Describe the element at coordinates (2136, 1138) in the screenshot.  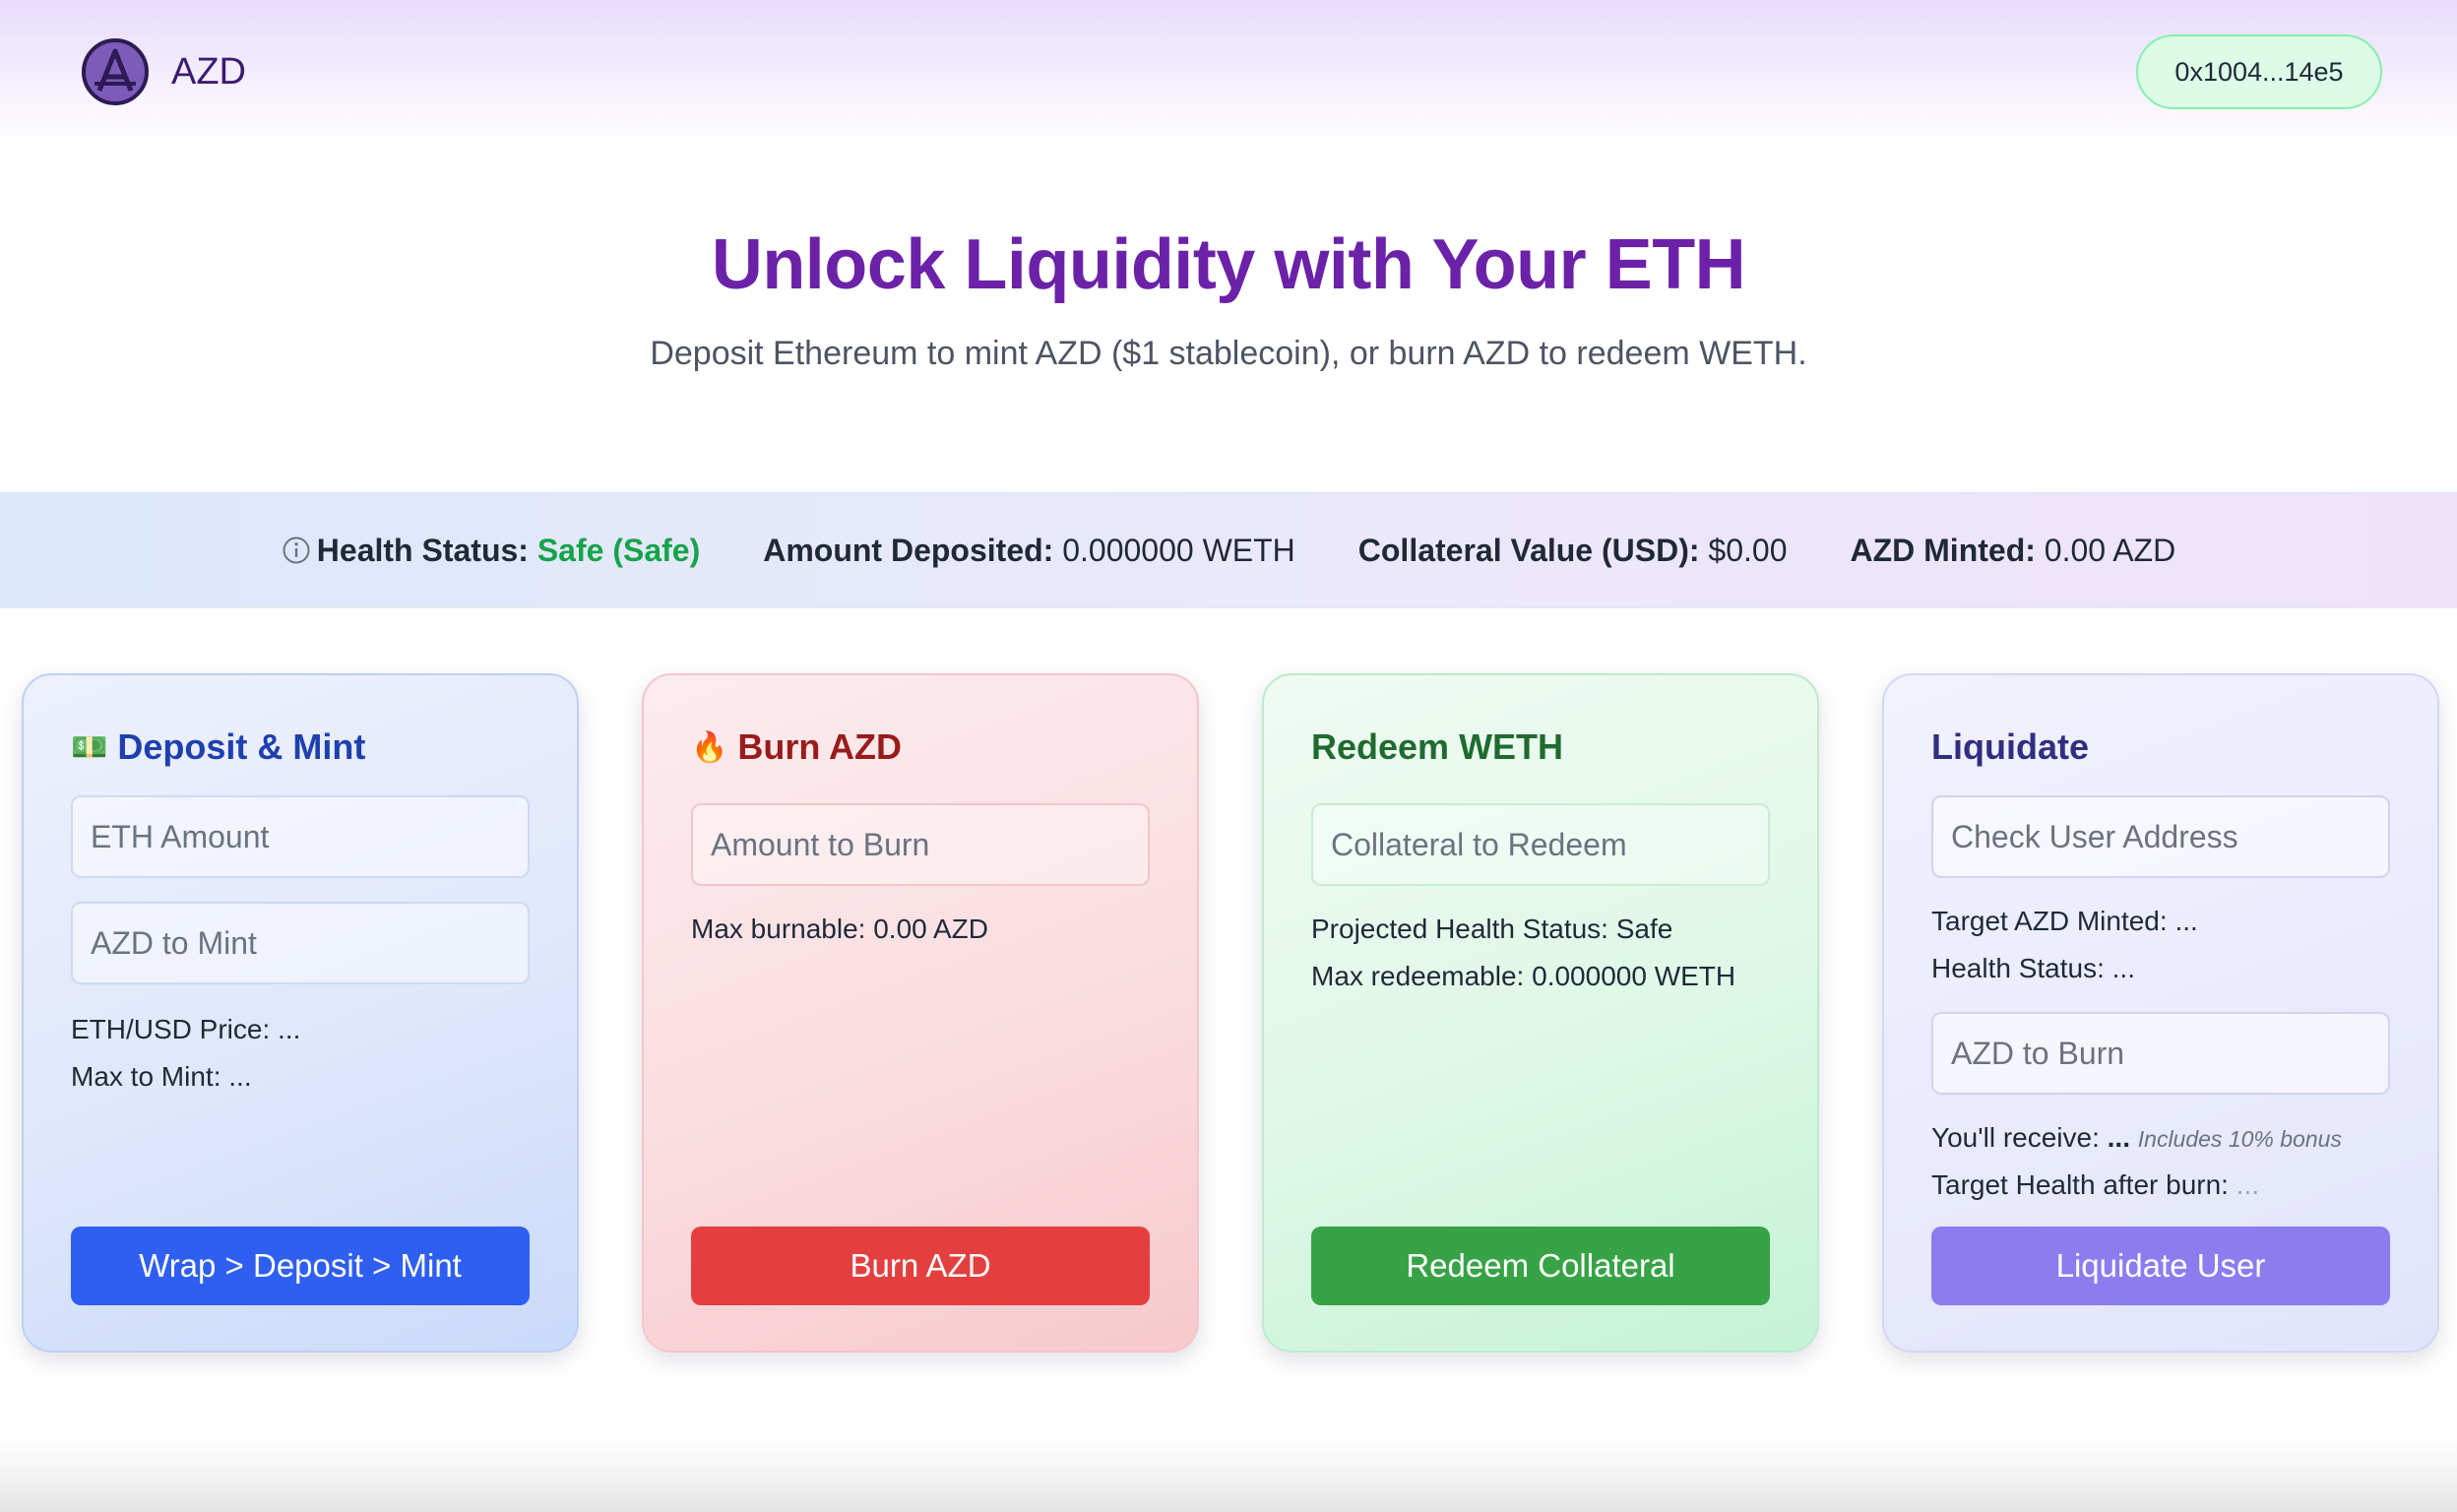
I see `liquidation-receive: You'll receive: ... Includes 10% bonus` at that location.